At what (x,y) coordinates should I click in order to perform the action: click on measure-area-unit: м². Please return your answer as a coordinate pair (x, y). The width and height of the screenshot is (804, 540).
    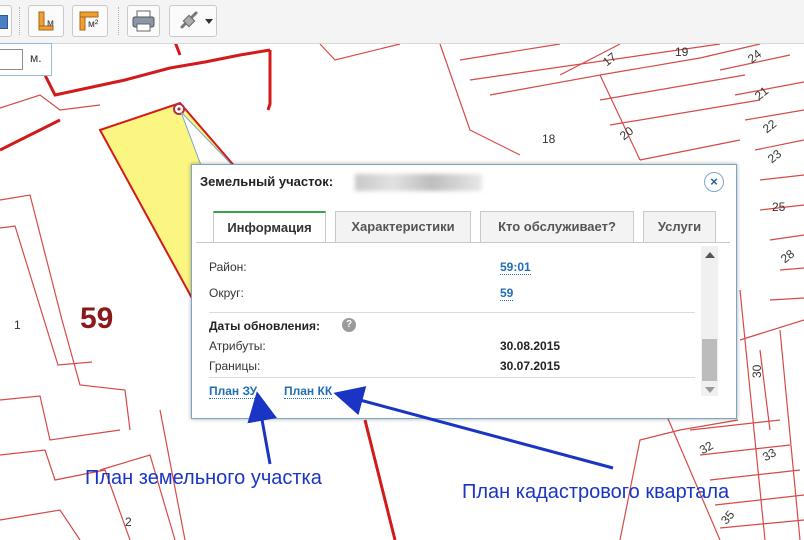
    Looking at the image, I should click on (93, 24).